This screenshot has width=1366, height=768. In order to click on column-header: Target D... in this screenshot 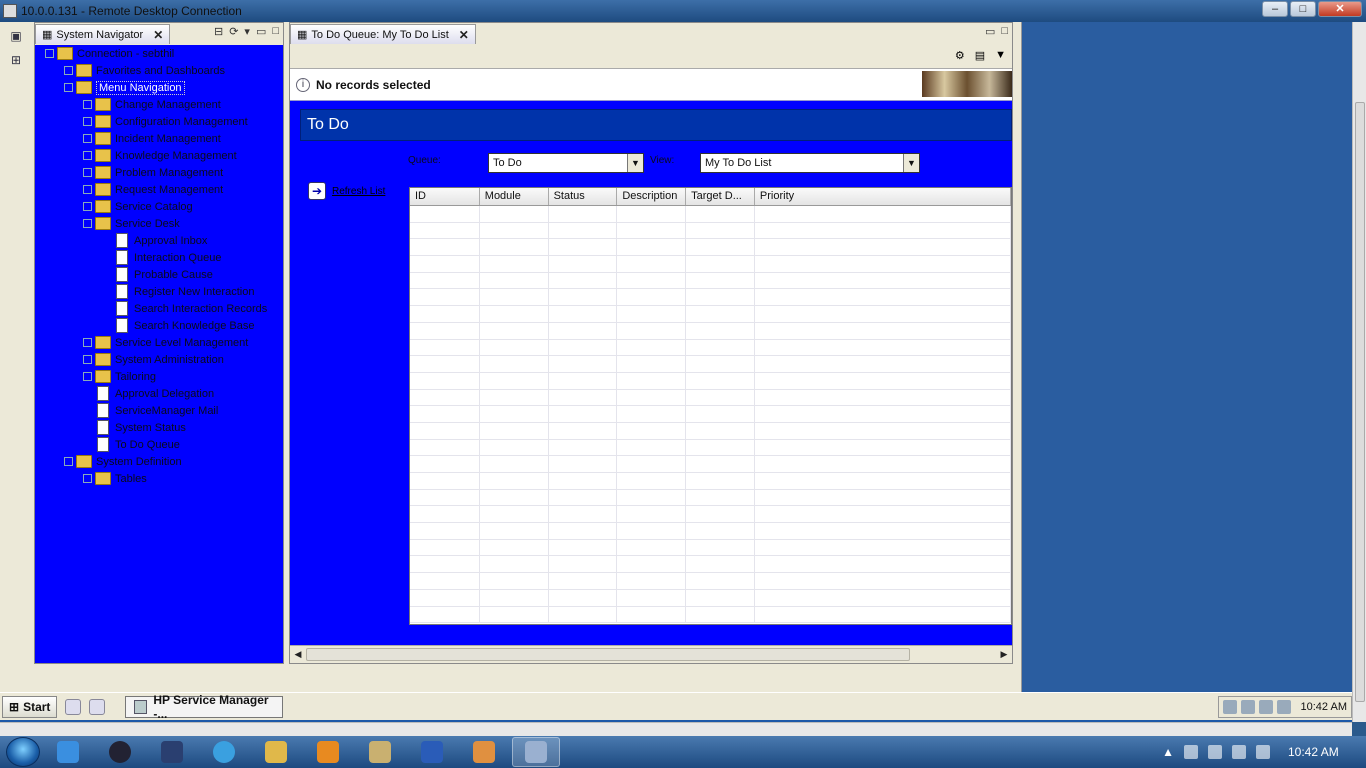, I will do `click(720, 196)`.